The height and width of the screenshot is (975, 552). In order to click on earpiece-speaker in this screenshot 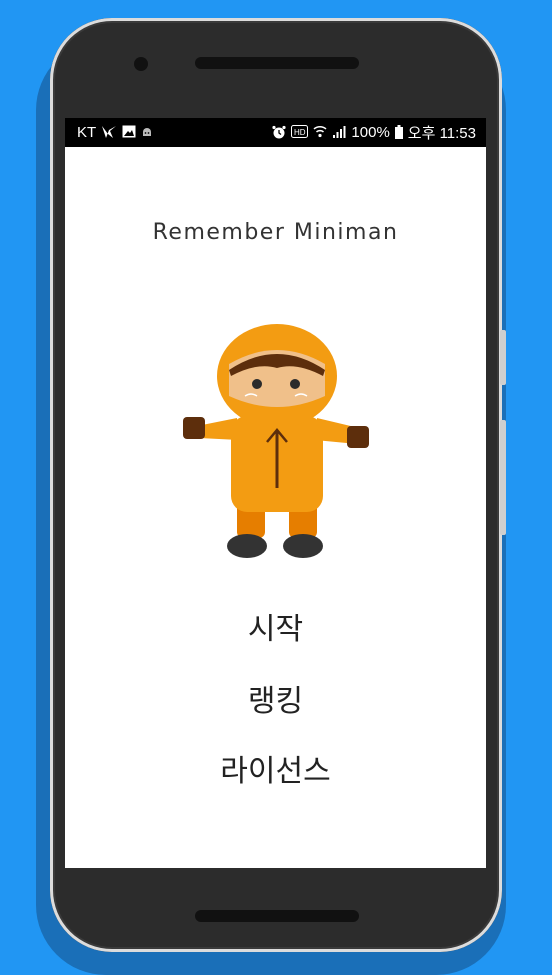, I will do `click(277, 63)`.